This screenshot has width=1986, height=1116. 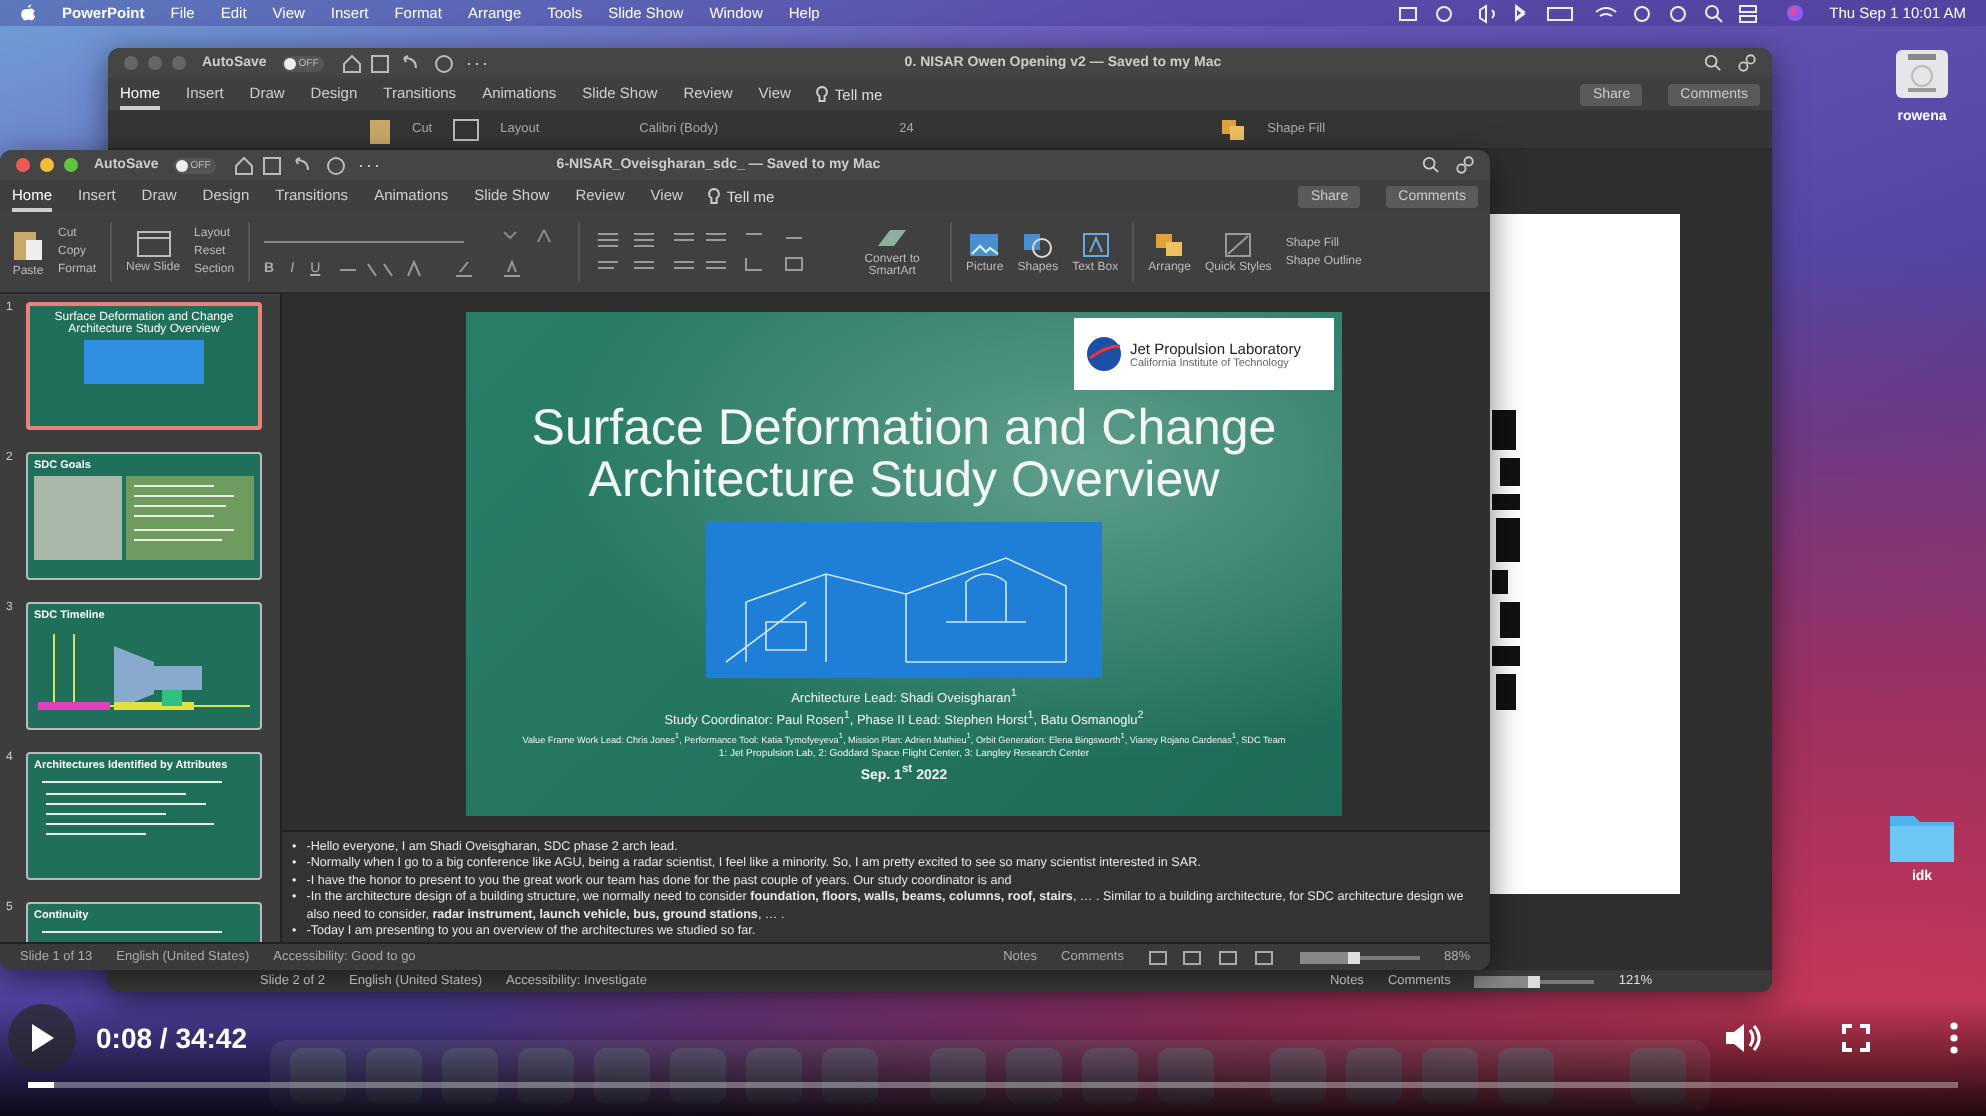 What do you see at coordinates (1954, 1037) in the screenshot?
I see `more-options-icon` at bounding box center [1954, 1037].